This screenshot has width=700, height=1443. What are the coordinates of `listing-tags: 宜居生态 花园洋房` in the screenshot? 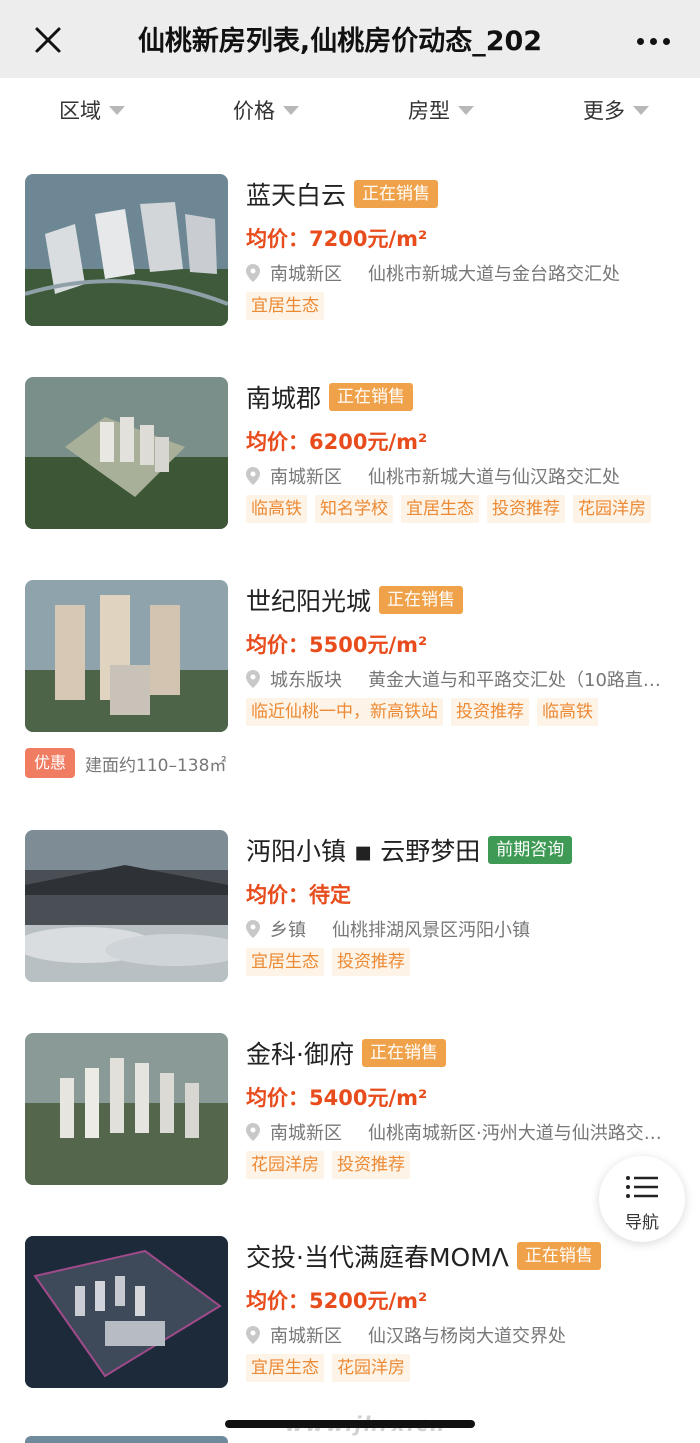 It's located at (328, 1368).